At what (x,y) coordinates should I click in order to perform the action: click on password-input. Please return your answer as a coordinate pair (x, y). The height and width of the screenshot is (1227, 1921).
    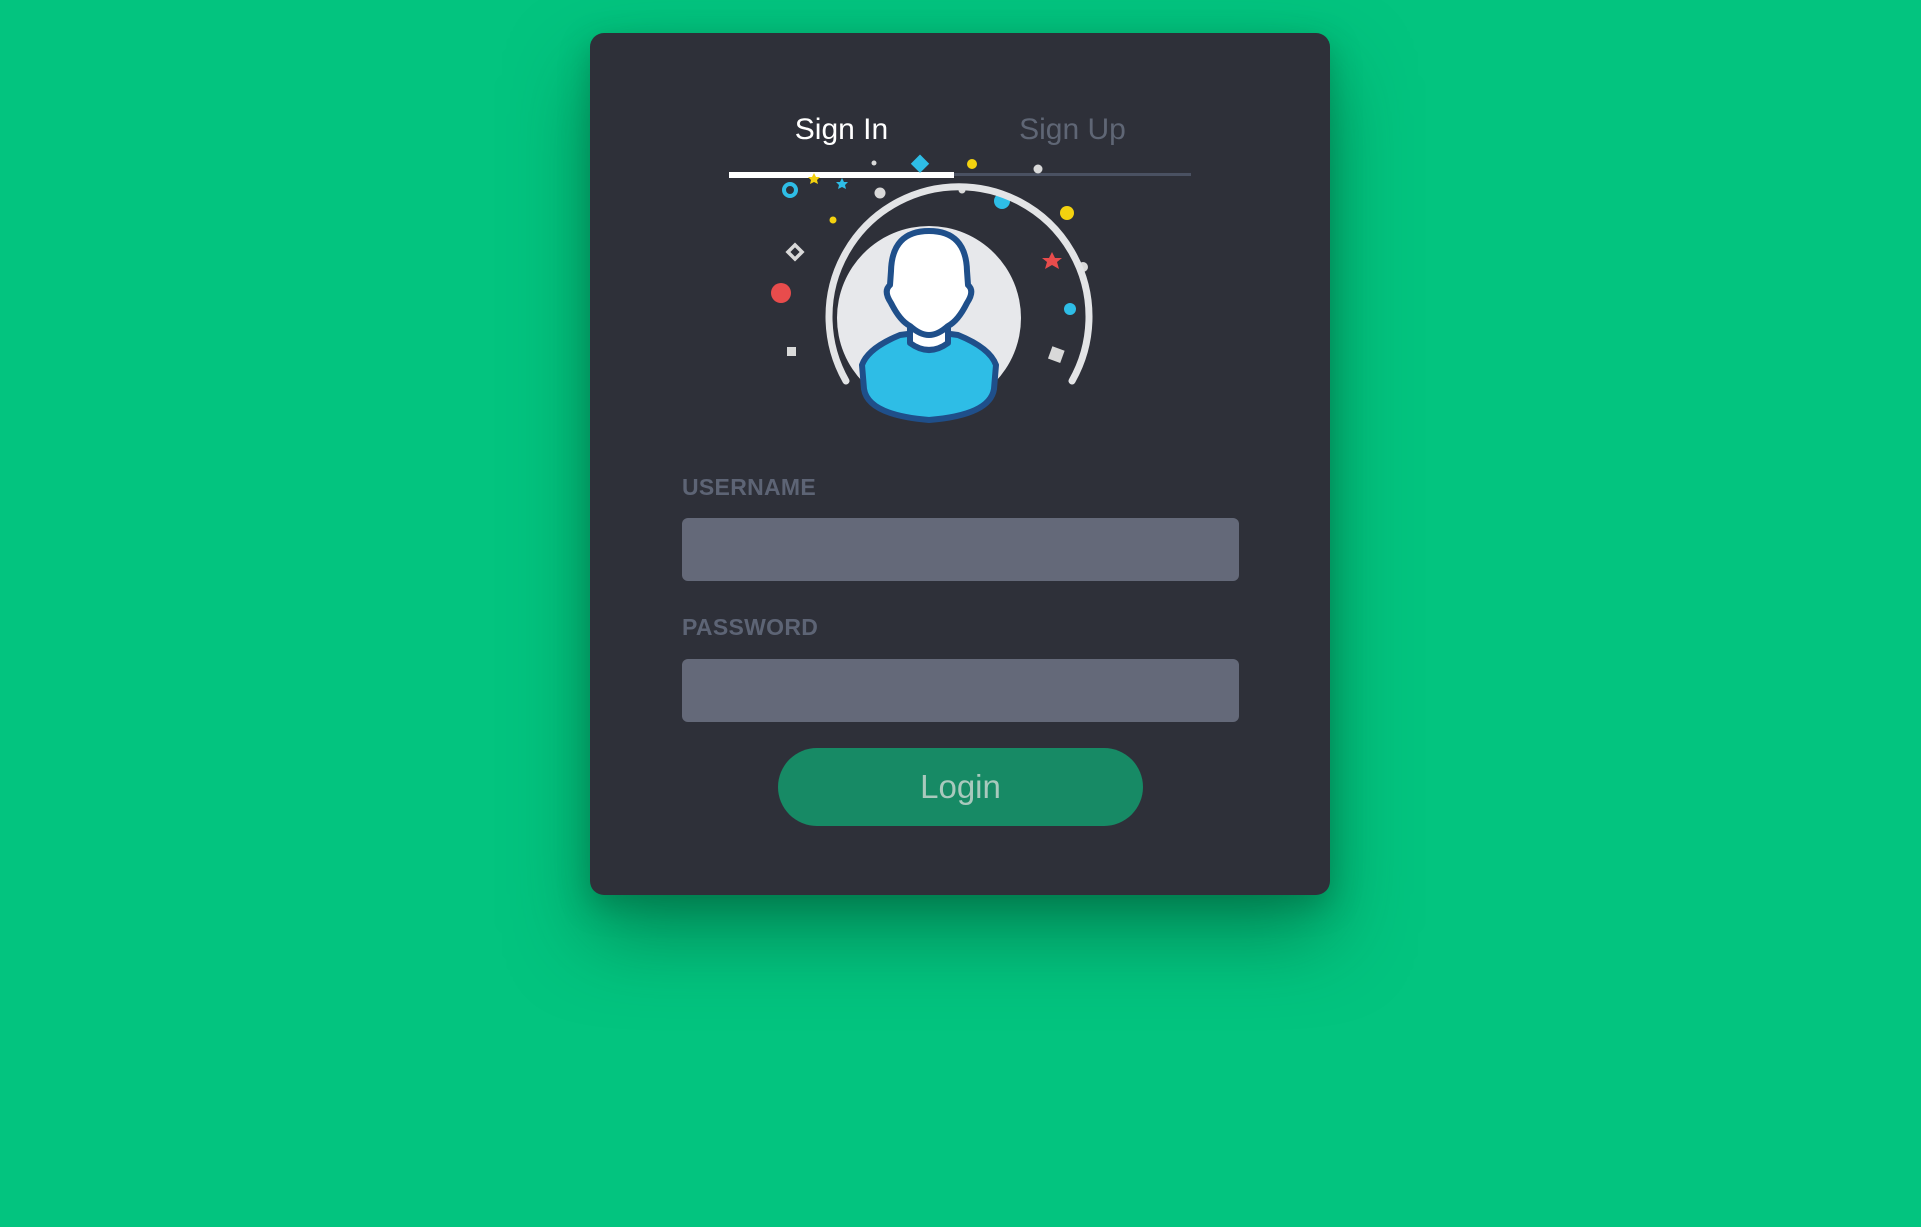
    Looking at the image, I should click on (960, 690).